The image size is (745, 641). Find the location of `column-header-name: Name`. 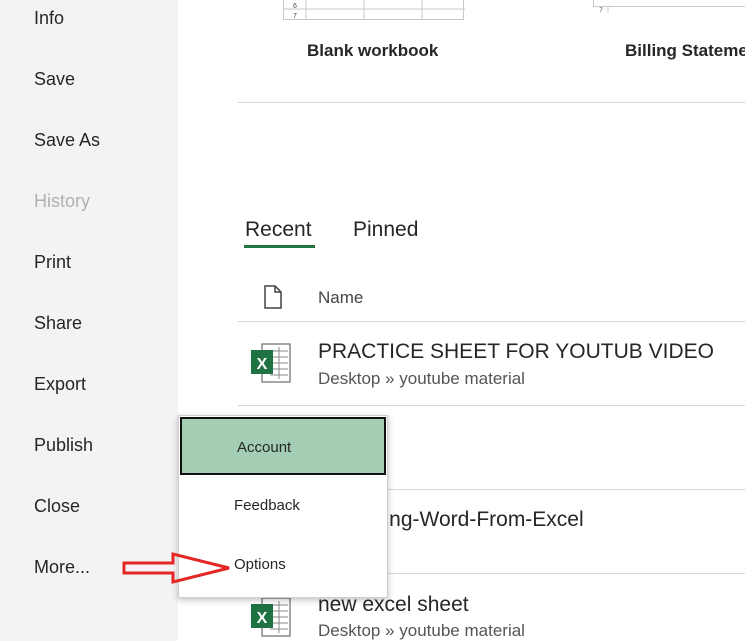

column-header-name: Name is located at coordinates (340, 298).